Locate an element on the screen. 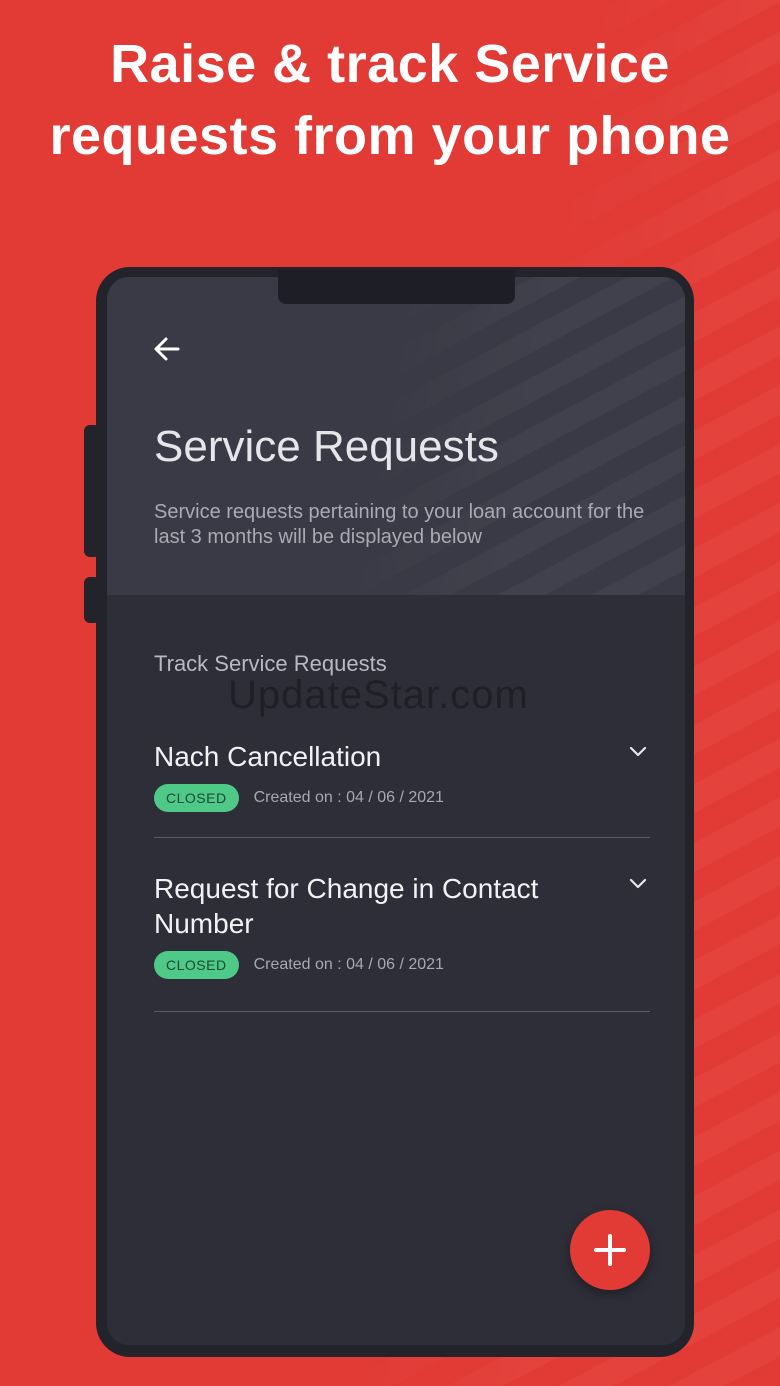 This screenshot has width=780, height=1386. plus-icon is located at coordinates (610, 1250).